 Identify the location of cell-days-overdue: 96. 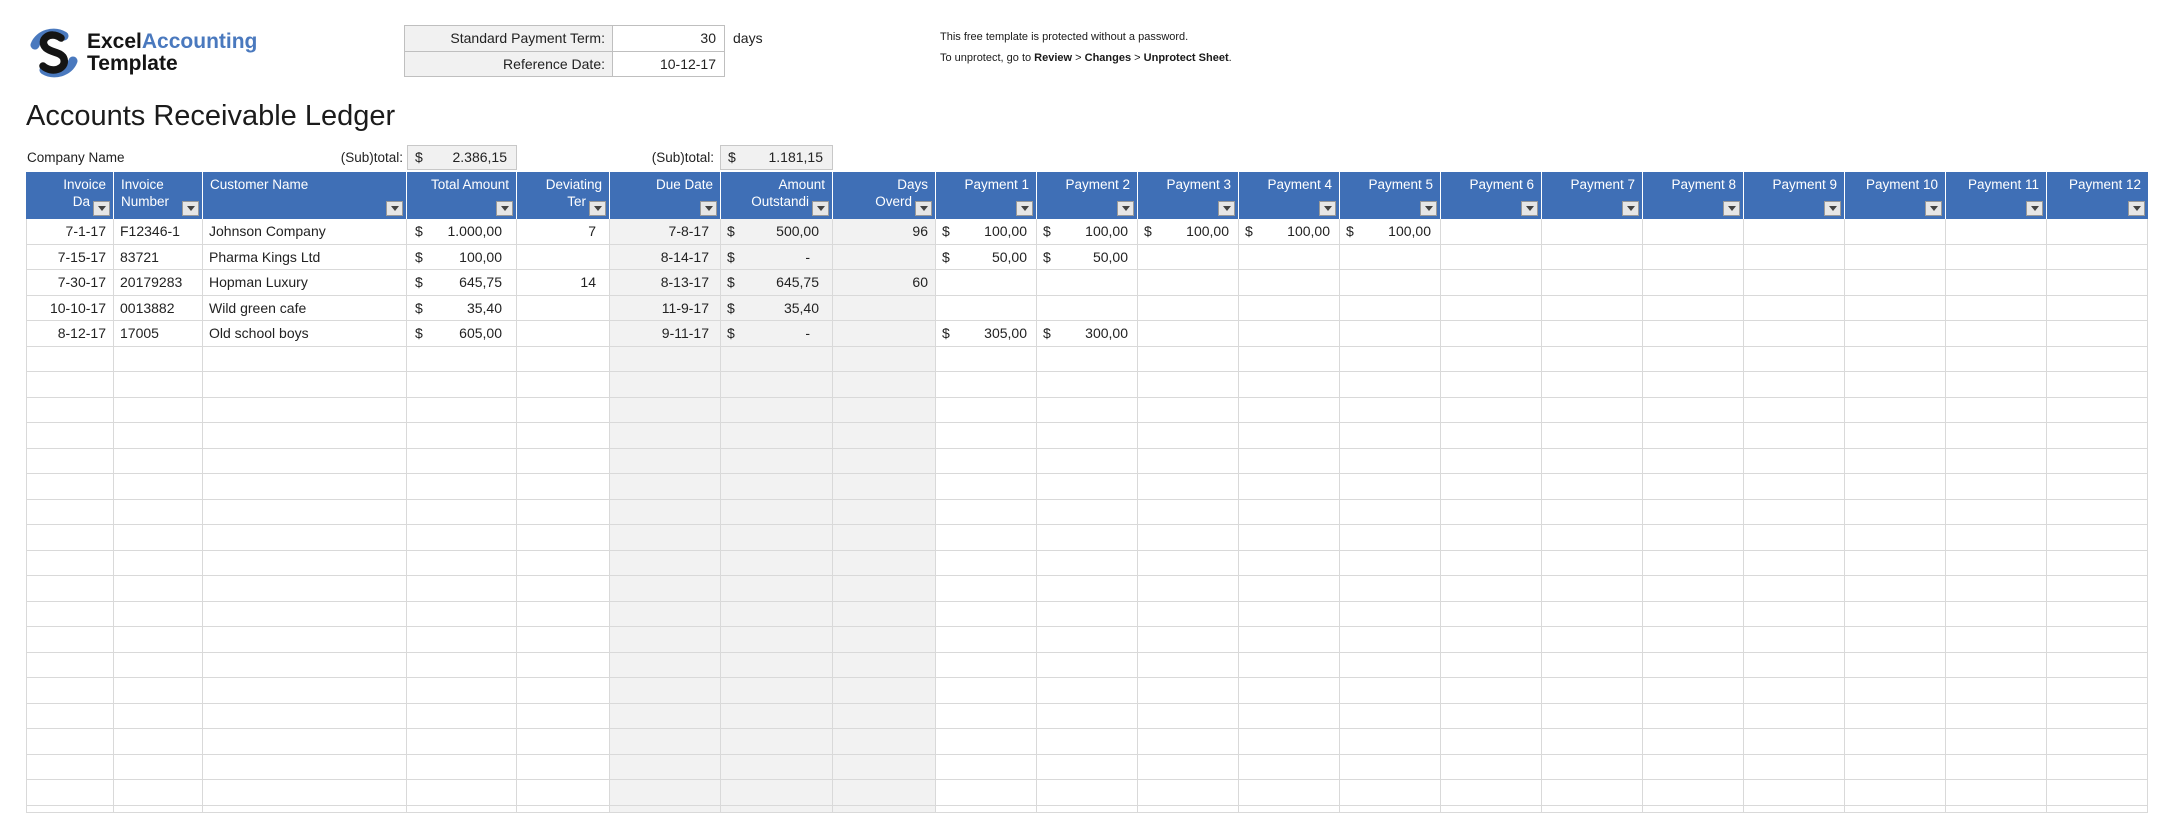
(884, 232).